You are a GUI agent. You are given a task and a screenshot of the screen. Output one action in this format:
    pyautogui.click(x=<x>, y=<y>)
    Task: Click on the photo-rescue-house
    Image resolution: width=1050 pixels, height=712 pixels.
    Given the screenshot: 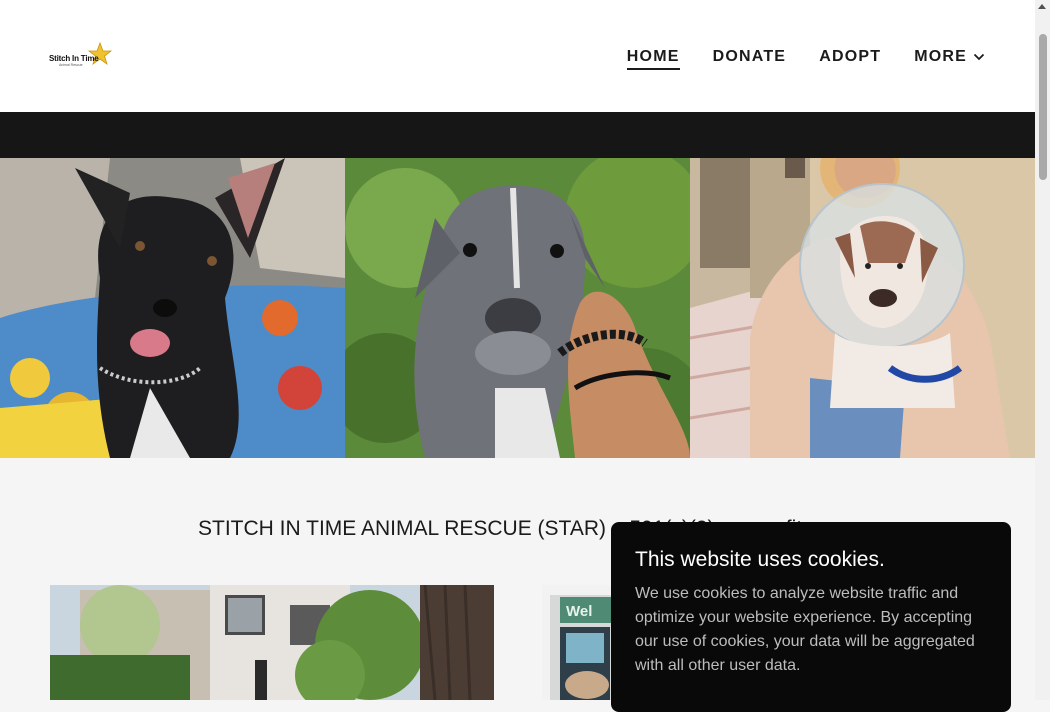 What is the action you would take?
    pyautogui.click(x=272, y=642)
    